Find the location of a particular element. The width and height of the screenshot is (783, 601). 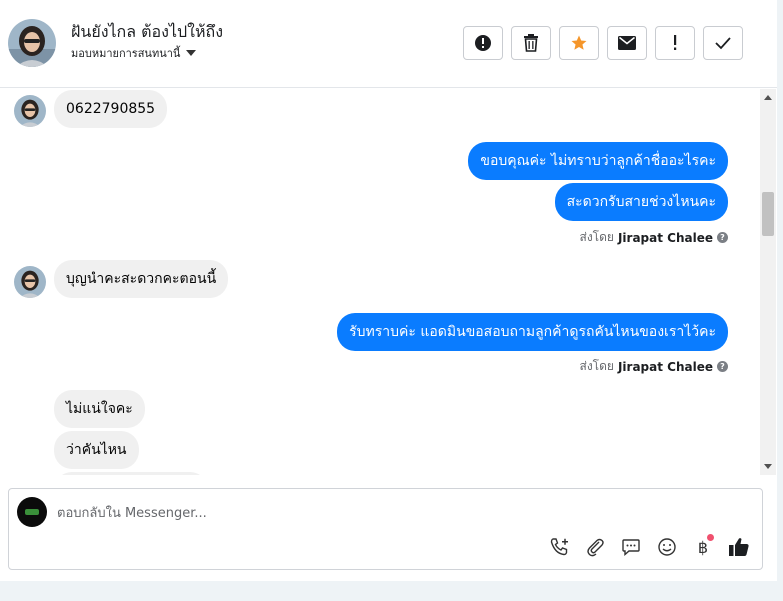

page-logo-icon is located at coordinates (32, 512).